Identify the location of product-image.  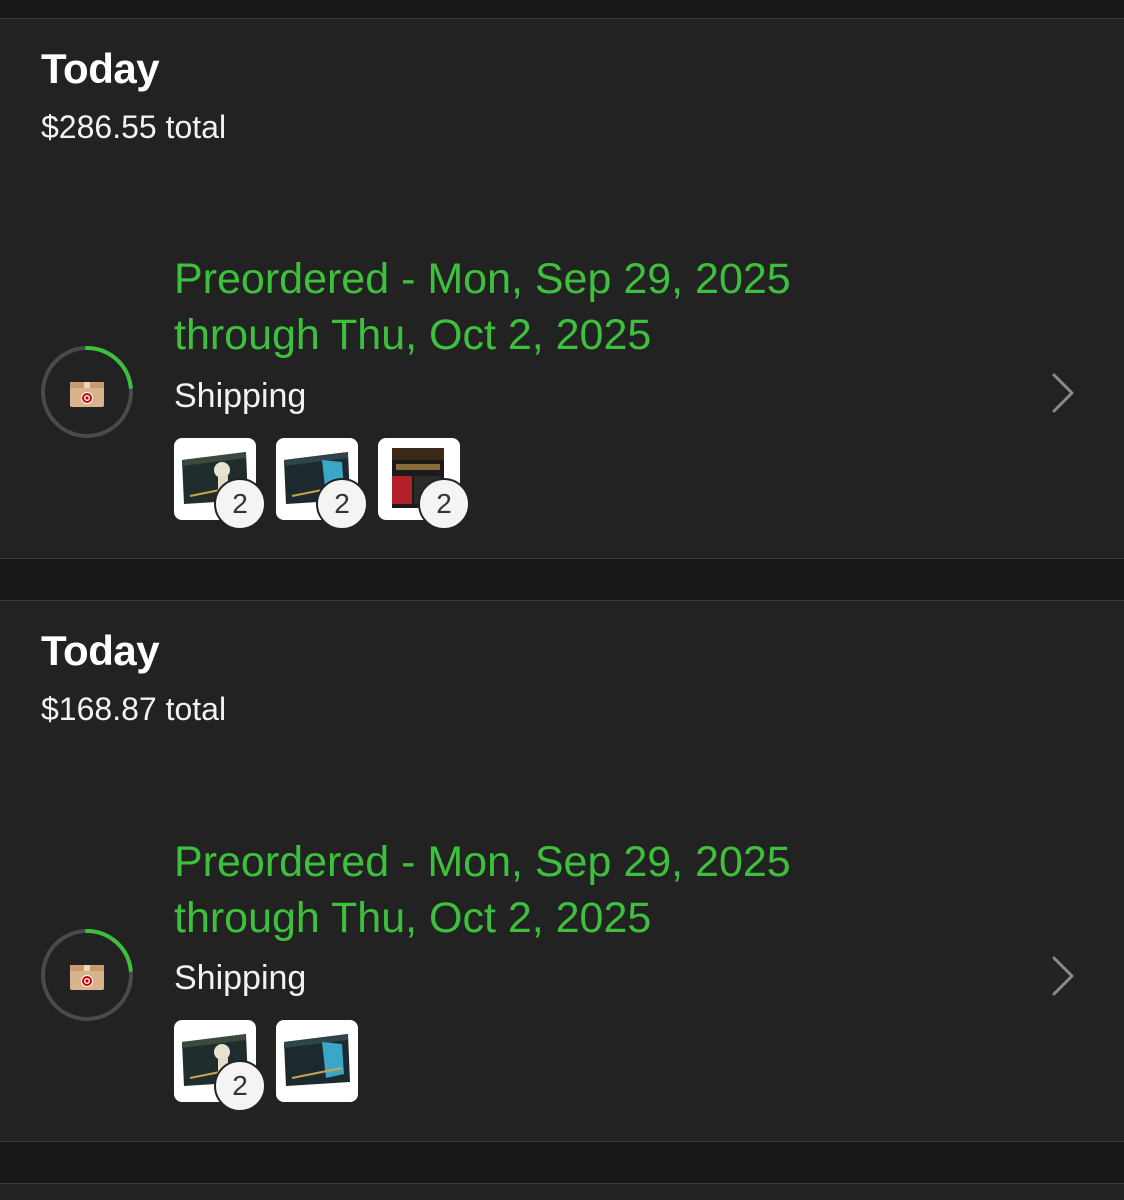
(317, 1060).